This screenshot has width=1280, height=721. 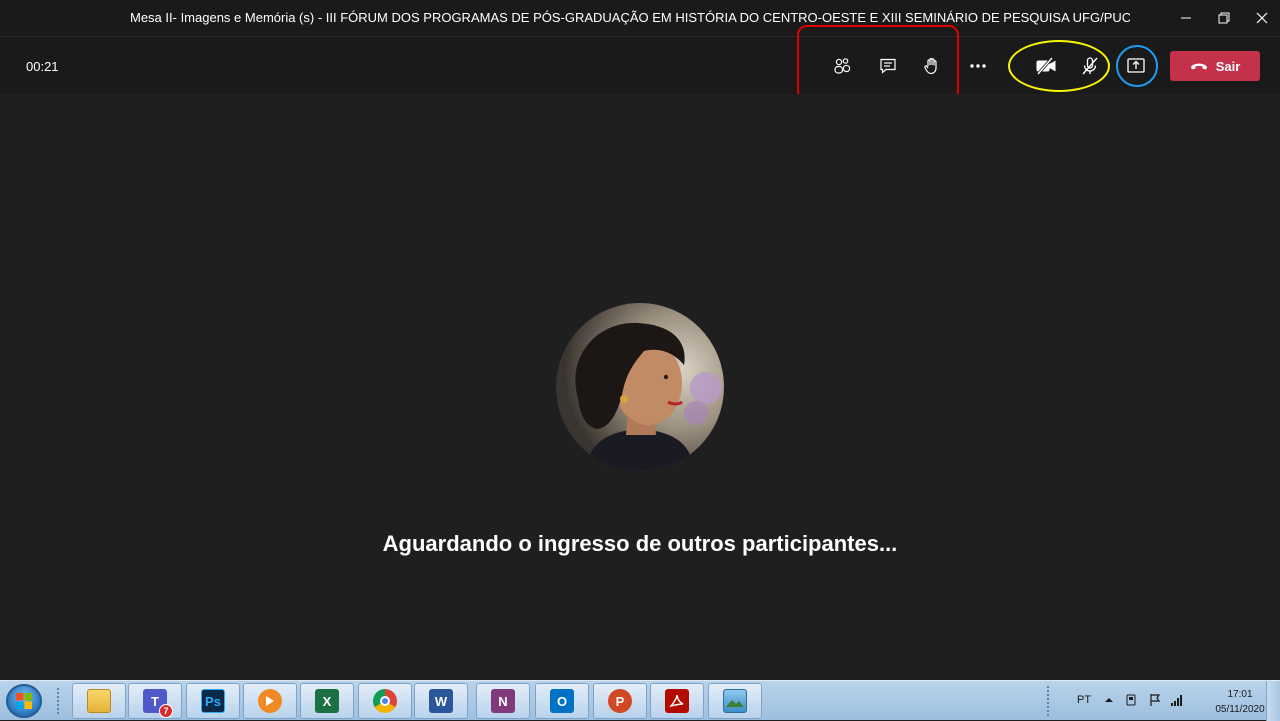 I want to click on taskbar-chrome, so click(x=385, y=701).